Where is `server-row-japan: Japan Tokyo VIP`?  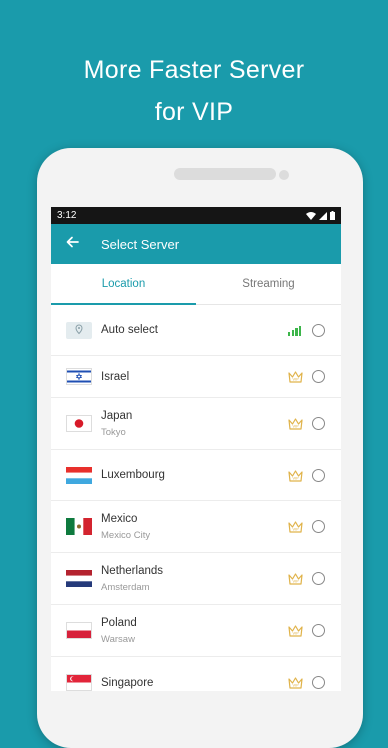
server-row-japan: Japan Tokyo VIP is located at coordinates (196, 424).